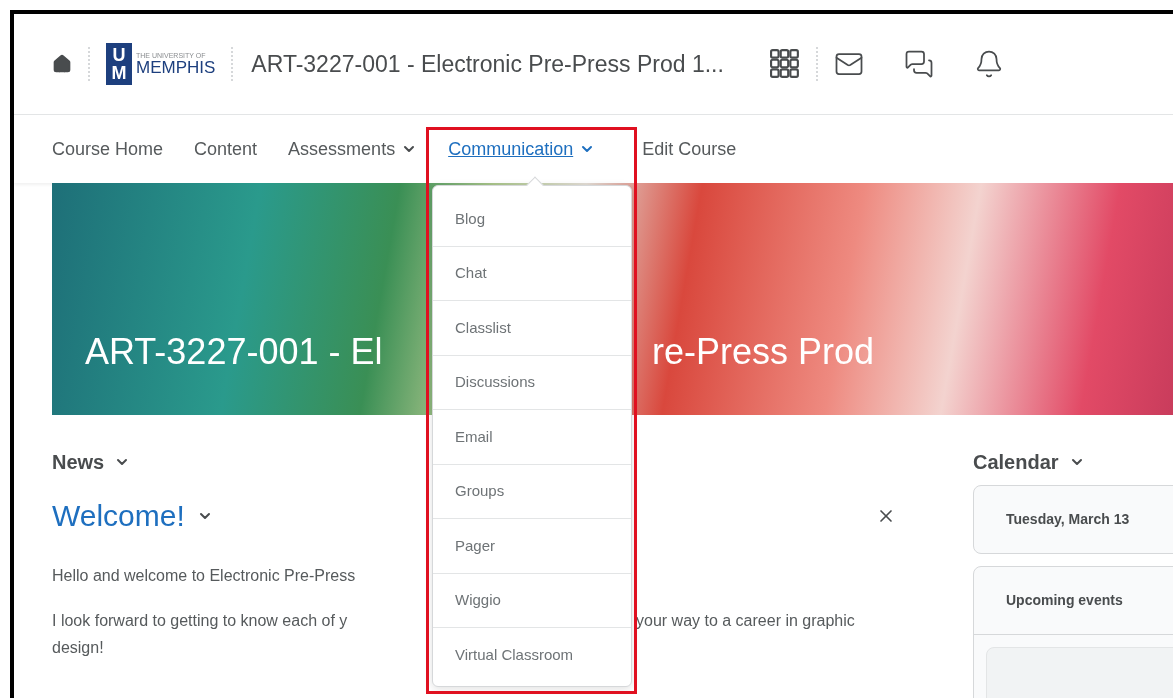 The width and height of the screenshot is (1173, 698). I want to click on nav-link: Course Home, so click(108, 149).